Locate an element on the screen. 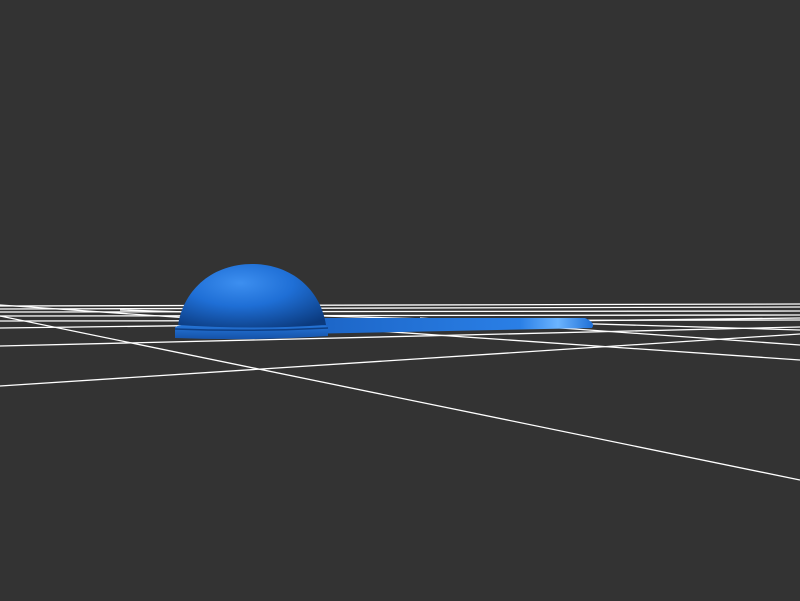 The height and width of the screenshot is (601, 800). 3d-model is located at coordinates (384, 302).